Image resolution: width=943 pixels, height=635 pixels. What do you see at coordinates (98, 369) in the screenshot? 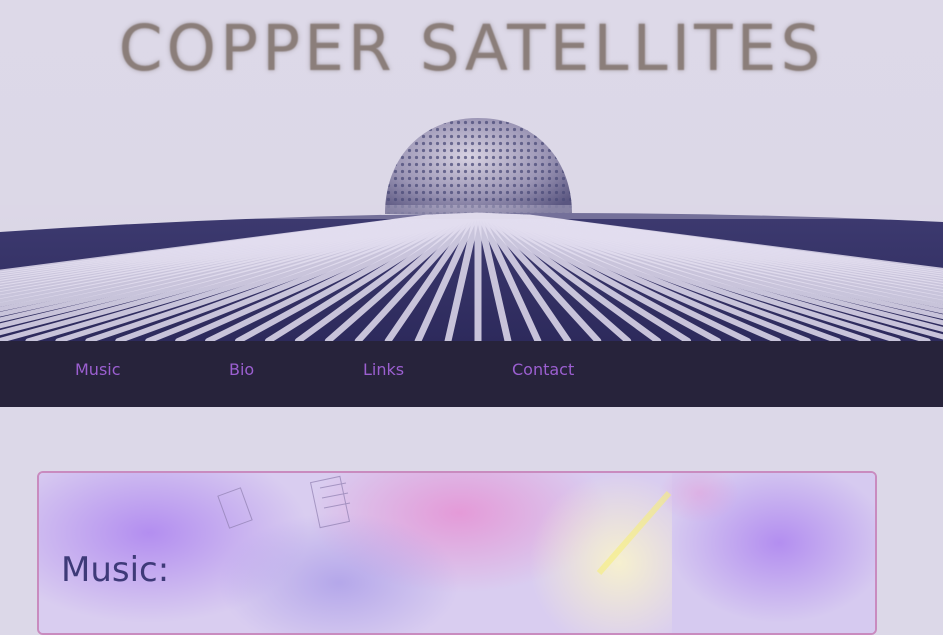
I see `nav-link-music: Music` at bounding box center [98, 369].